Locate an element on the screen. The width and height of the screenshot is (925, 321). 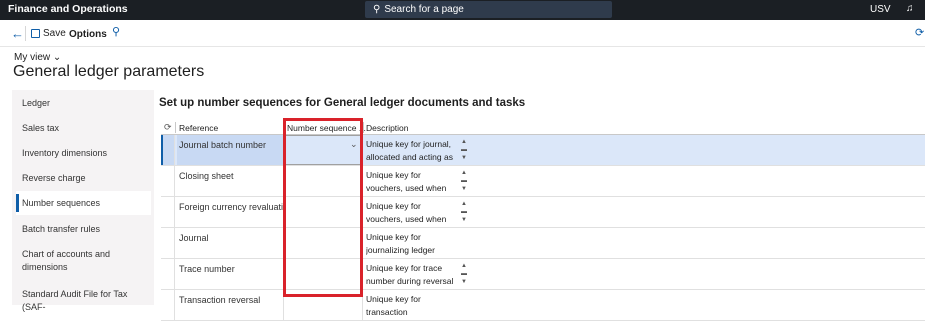
settings-sync-icon: ⟳ is located at coordinates (919, 32).